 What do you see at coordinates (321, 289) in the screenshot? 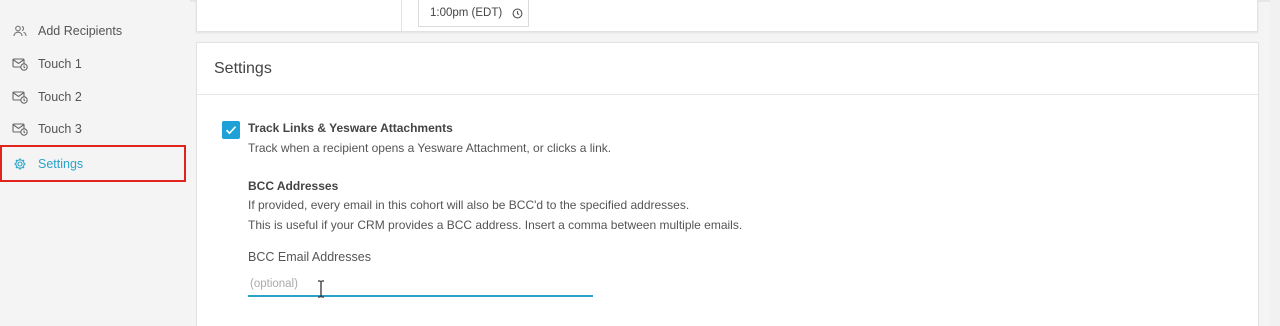
I see `text-cursor-icon` at bounding box center [321, 289].